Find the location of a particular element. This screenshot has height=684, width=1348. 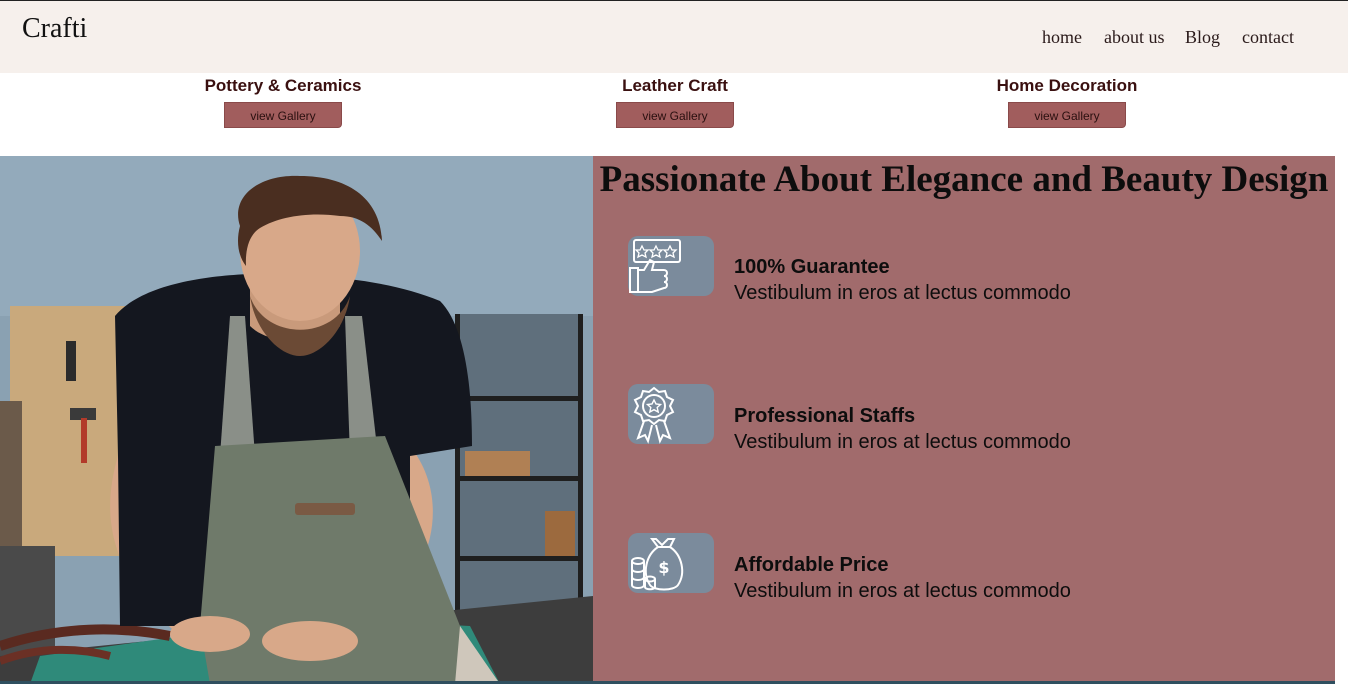

category-home-decoration: Home Decoration view Gallery is located at coordinates (1067, 102).